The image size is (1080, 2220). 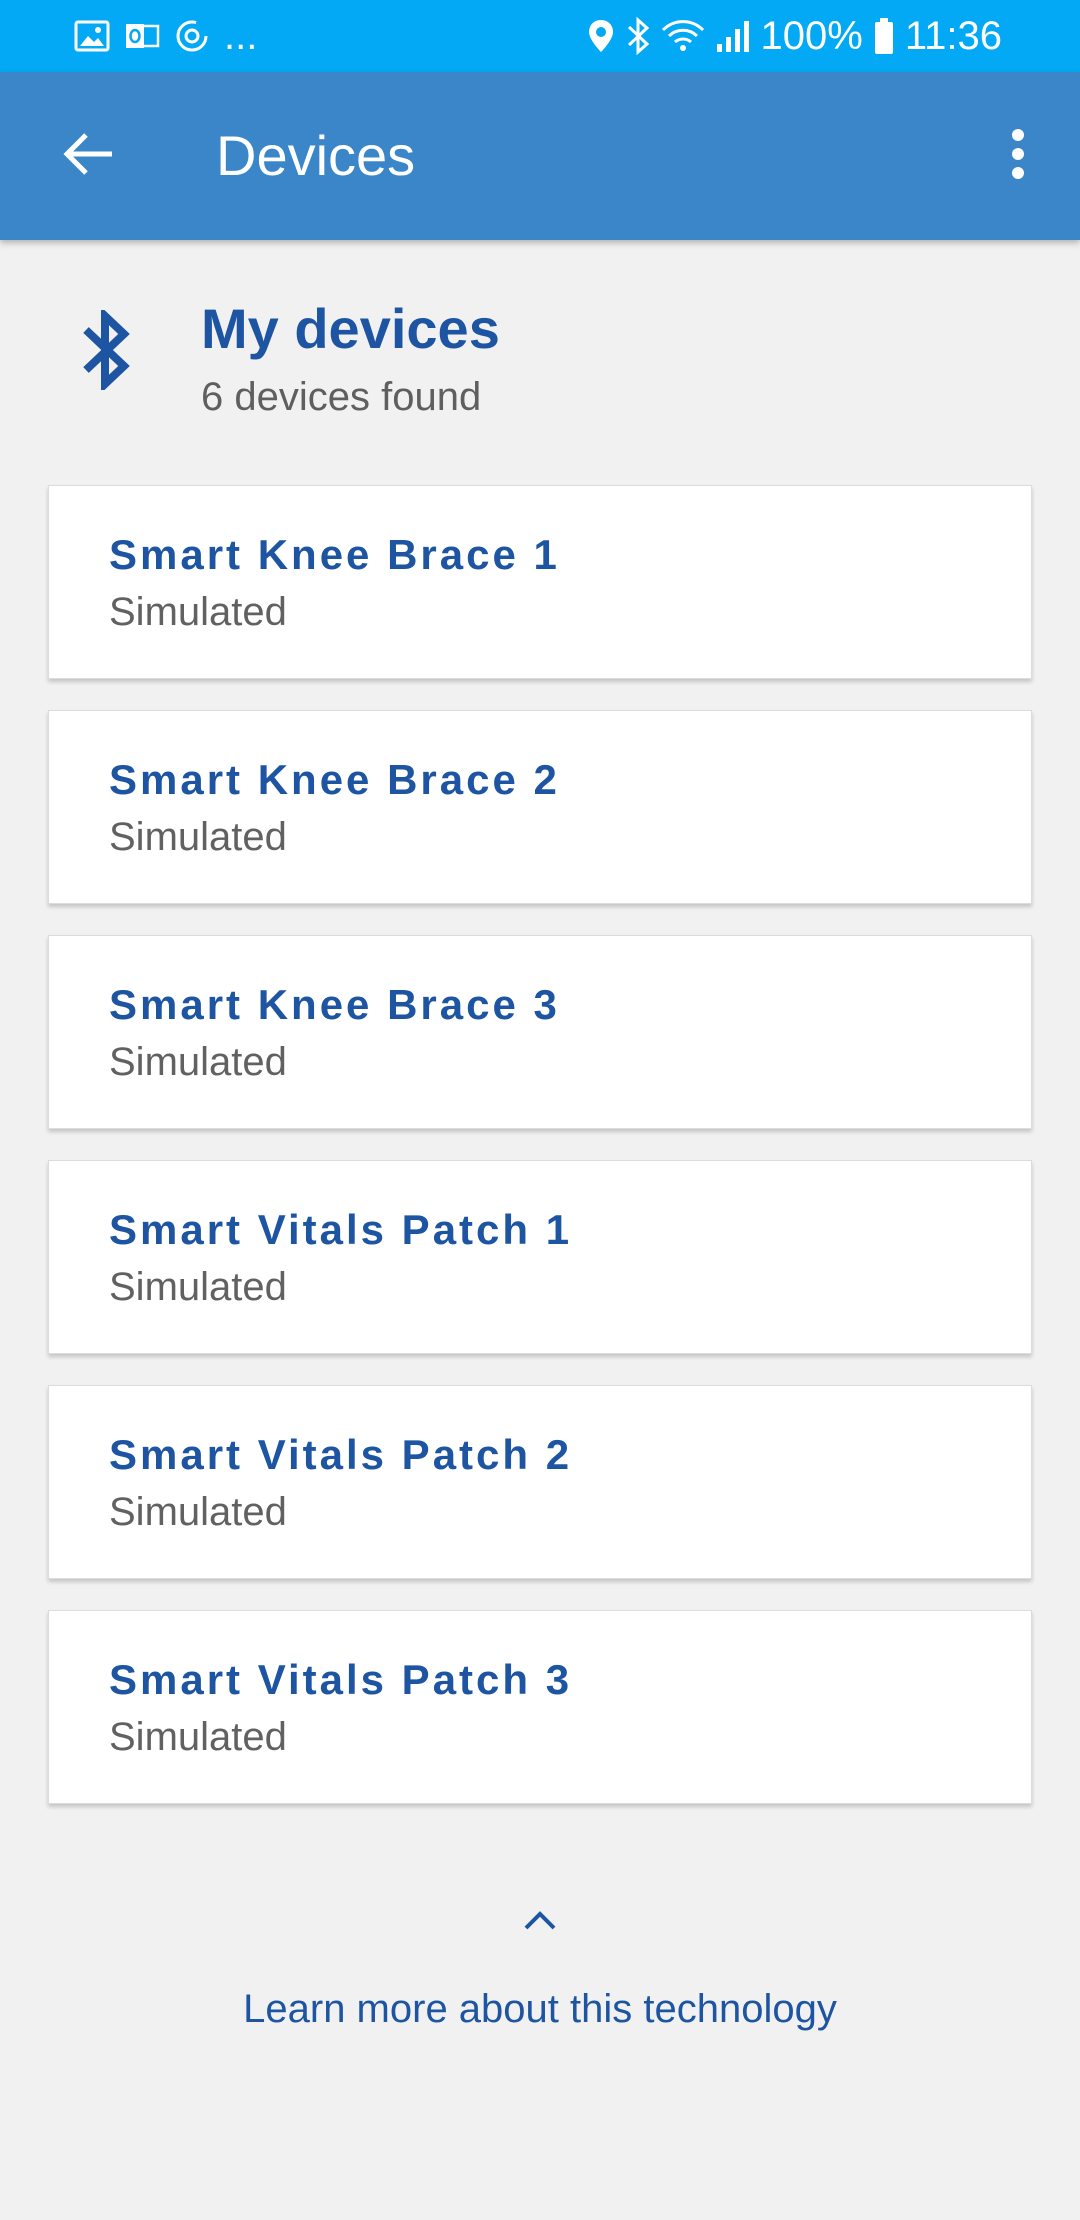 I want to click on device-card: Smart Vitals Patch 1 Simulated, so click(x=540, y=1257).